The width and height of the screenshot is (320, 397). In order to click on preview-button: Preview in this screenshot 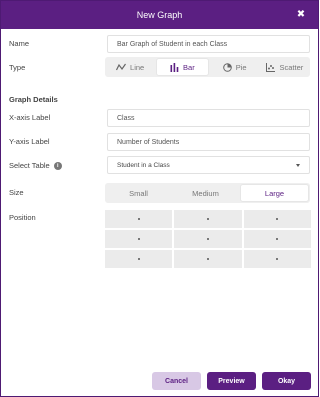, I will do `click(231, 381)`.